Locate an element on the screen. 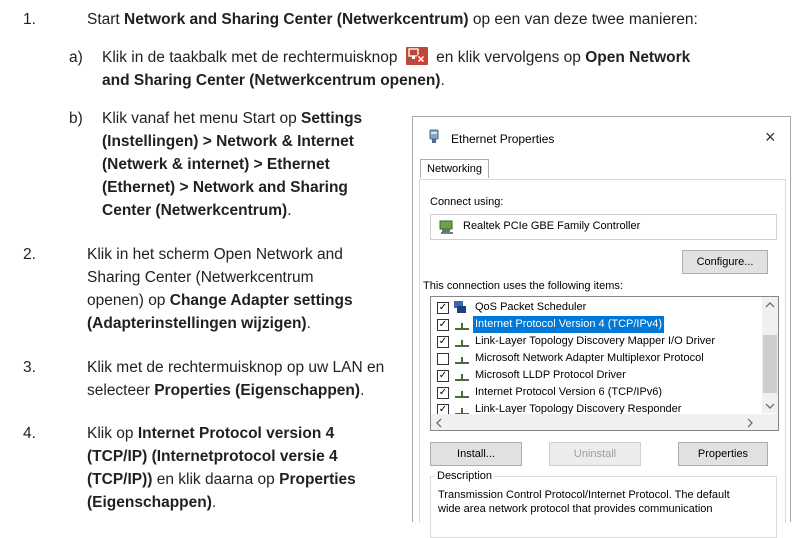  text-run-bold: (Instellingen) > Network & Internet is located at coordinates (228, 141).